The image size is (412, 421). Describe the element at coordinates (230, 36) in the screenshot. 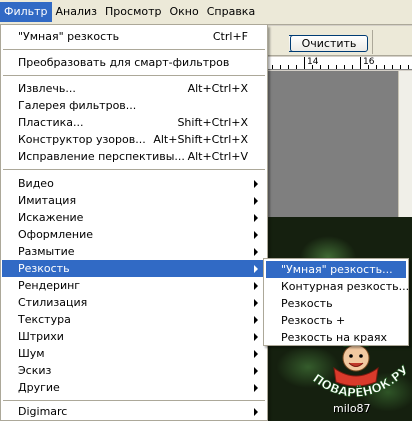

I see `menu-item-shortcut: Ctrl+F` at that location.